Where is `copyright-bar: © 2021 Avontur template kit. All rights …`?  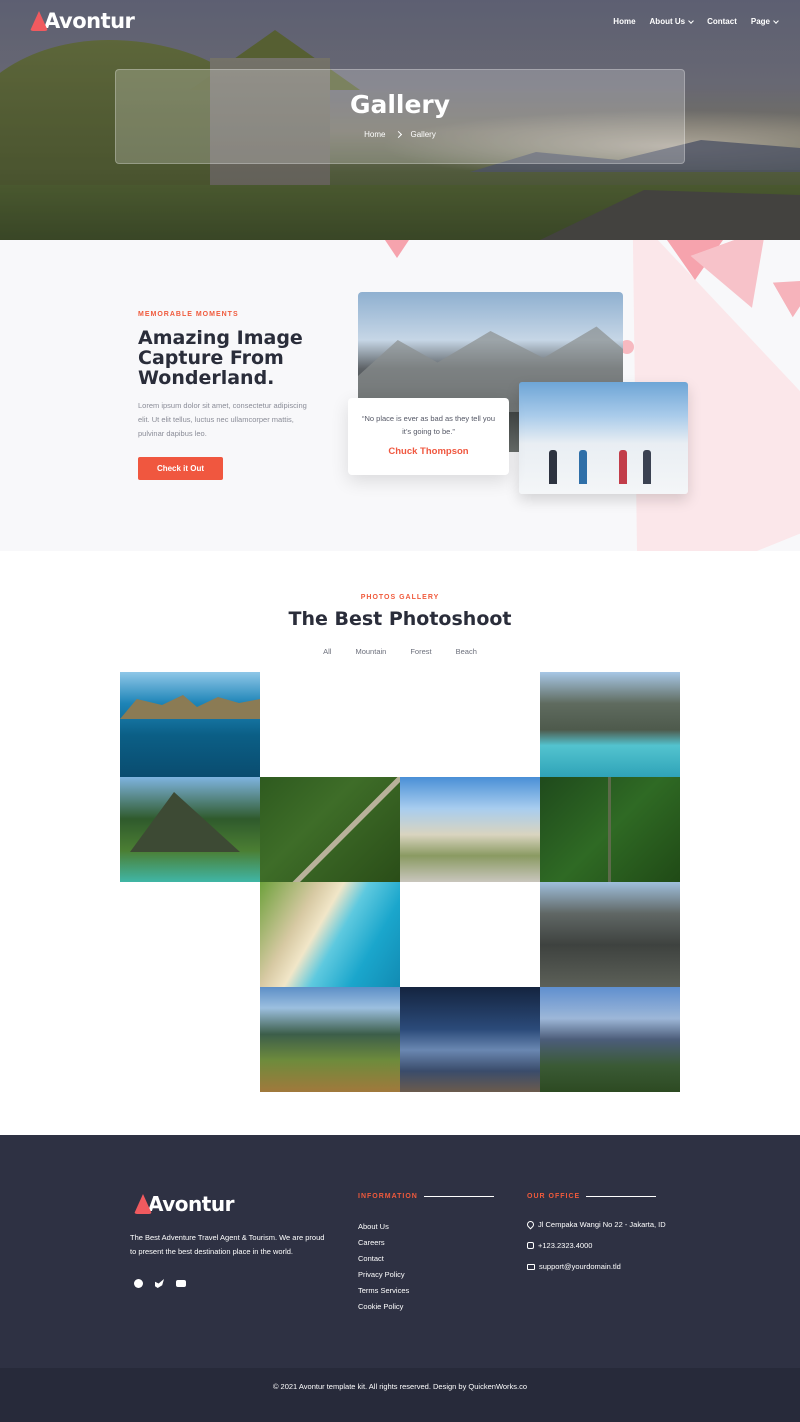 copyright-bar: © 2021 Avontur template kit. All rights … is located at coordinates (400, 1395).